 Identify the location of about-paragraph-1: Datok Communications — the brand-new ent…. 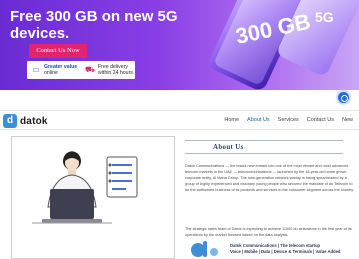
(269, 178).